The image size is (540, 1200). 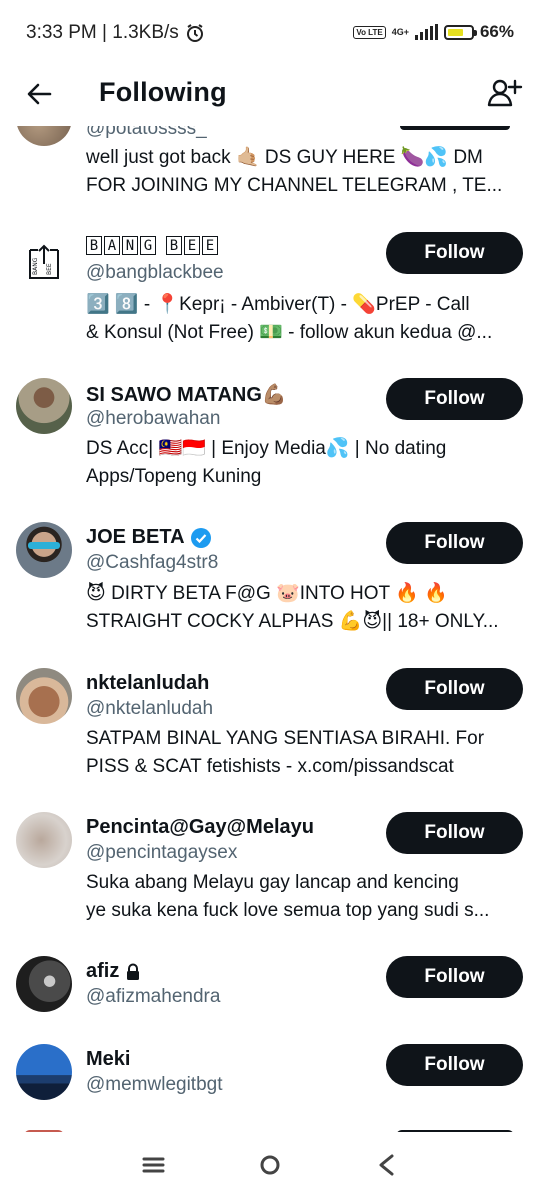 I want to click on back-button, so click(x=40, y=94).